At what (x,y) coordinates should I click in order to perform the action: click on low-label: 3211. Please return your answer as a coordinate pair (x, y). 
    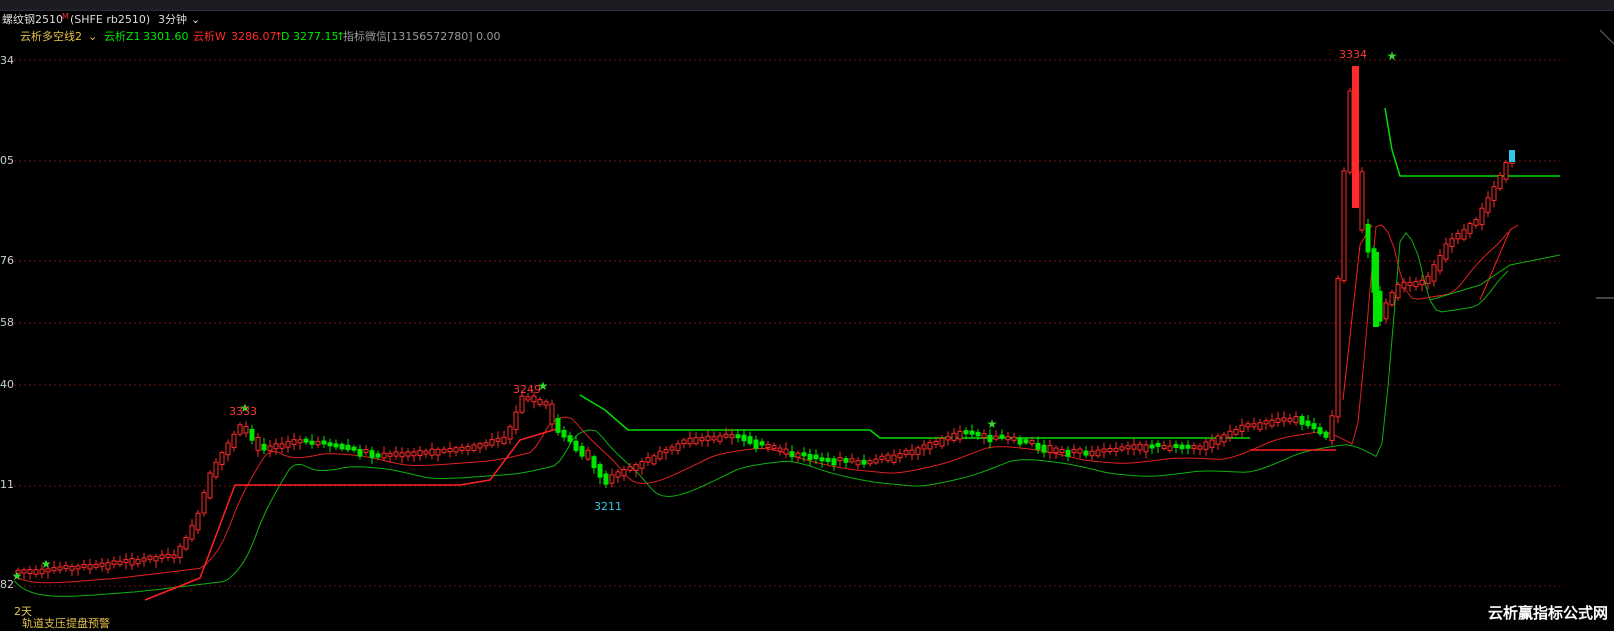
    Looking at the image, I should click on (608, 506).